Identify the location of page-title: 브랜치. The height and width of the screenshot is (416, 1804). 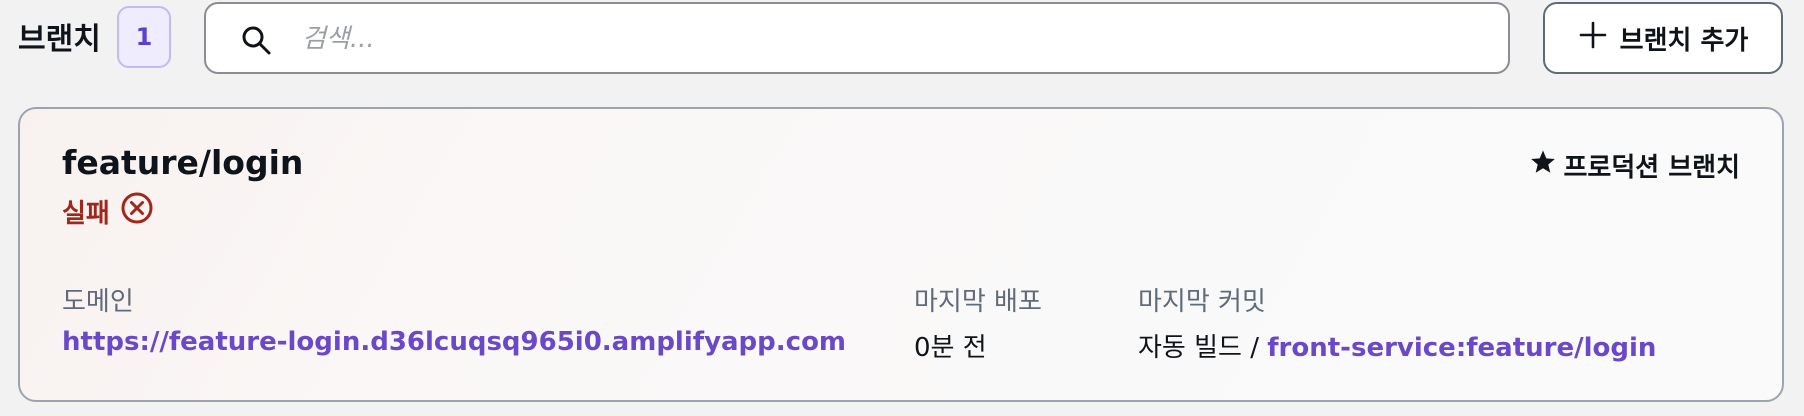
(59, 39).